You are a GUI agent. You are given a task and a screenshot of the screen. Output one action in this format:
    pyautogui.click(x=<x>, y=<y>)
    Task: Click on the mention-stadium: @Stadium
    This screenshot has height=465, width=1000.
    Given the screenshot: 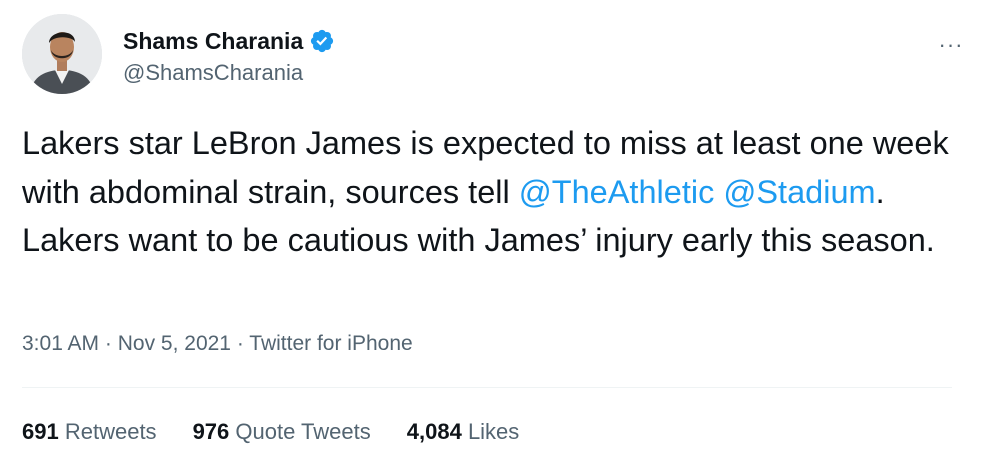 What is the action you would take?
    pyautogui.click(x=799, y=192)
    